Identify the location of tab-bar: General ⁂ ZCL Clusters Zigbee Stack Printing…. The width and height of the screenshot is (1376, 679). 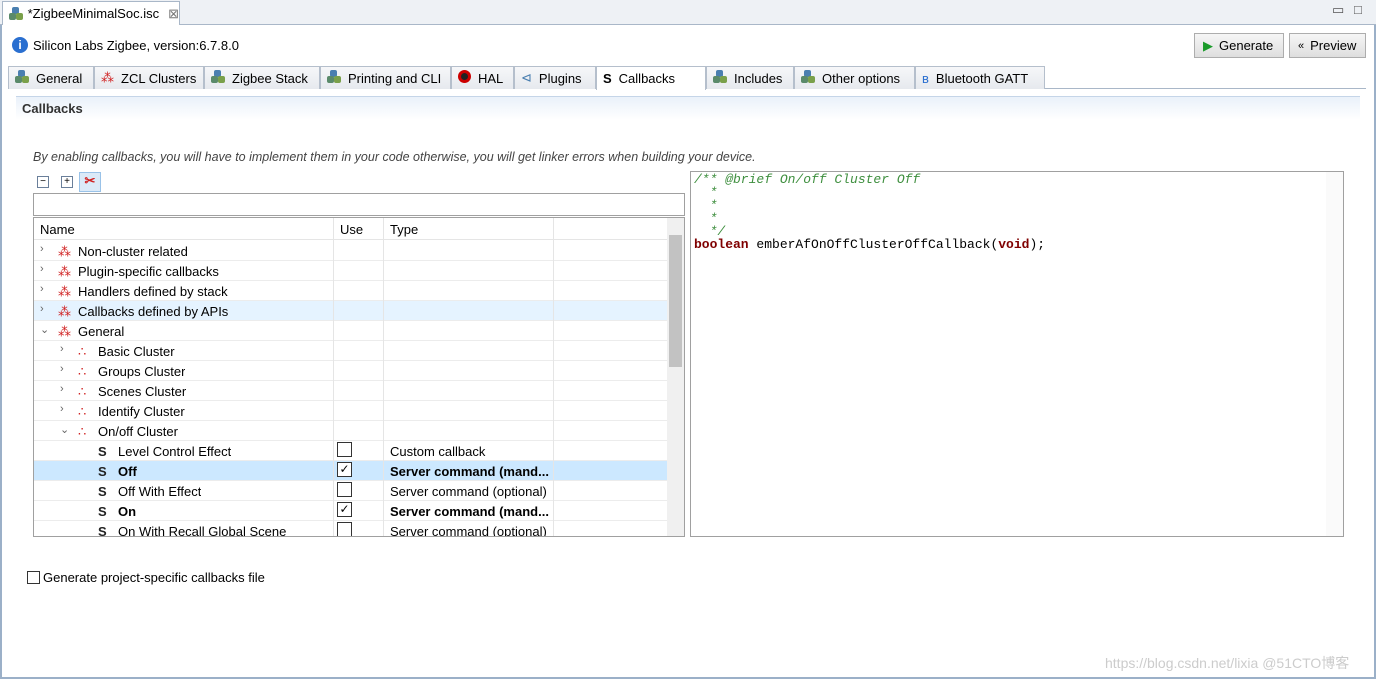
(687, 78).